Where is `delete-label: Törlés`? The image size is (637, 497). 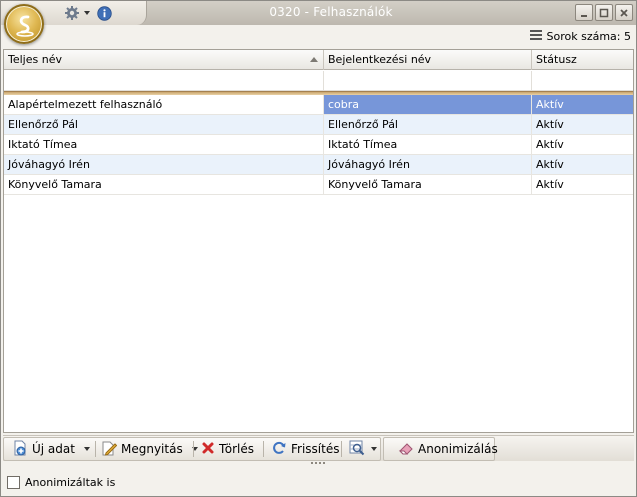 delete-label: Törlés is located at coordinates (237, 449).